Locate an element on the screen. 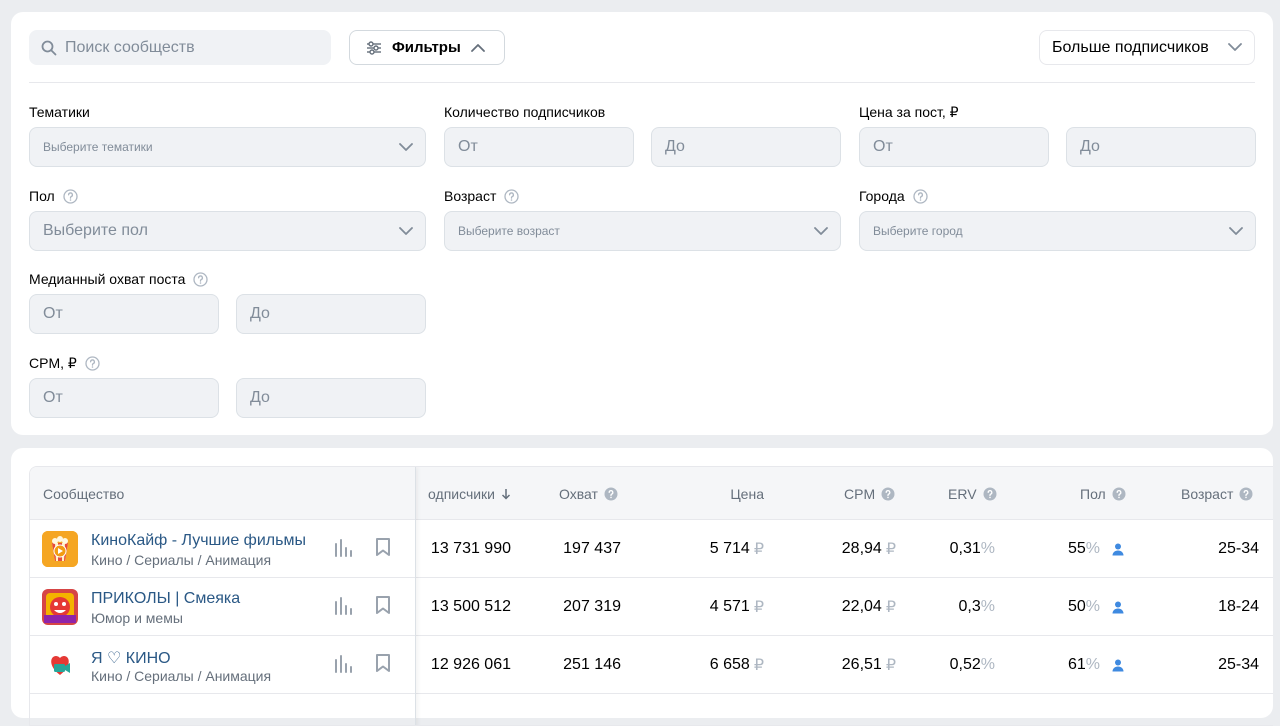  search-box is located at coordinates (180, 47).